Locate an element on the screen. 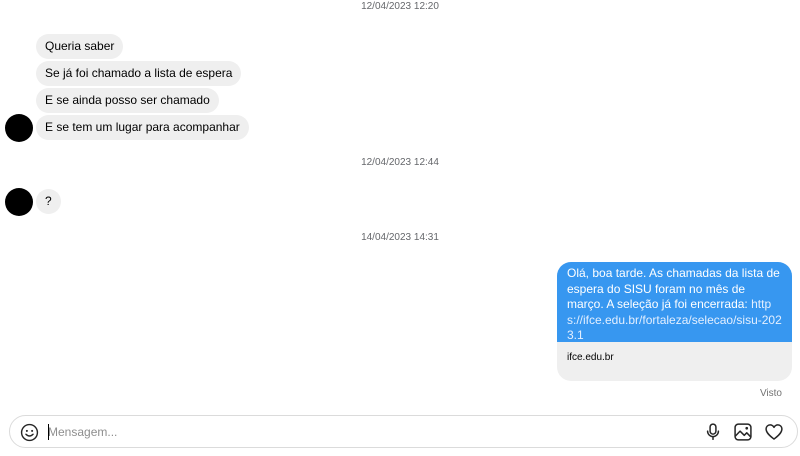 Image resolution: width=800 pixels, height=456 pixels. seen-status: Visto is located at coordinates (770, 393).